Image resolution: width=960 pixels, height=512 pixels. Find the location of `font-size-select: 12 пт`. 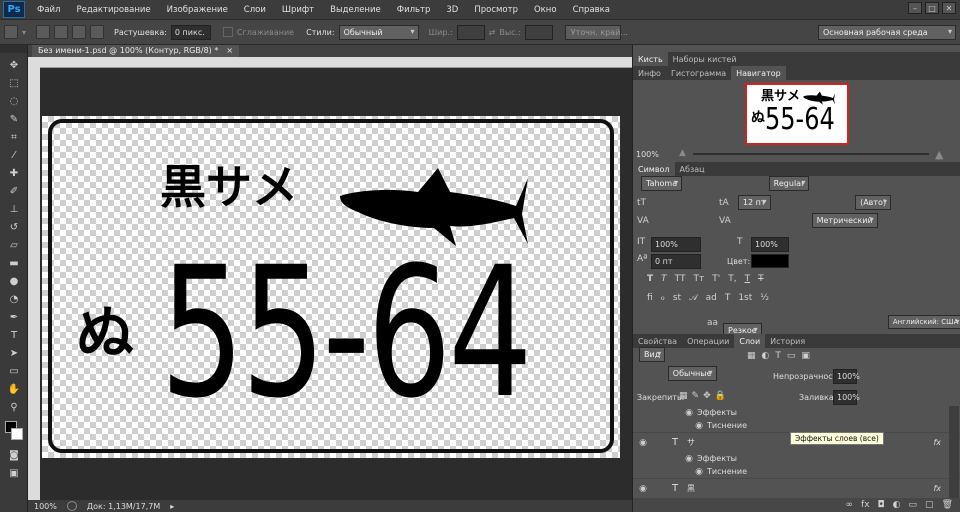

font-size-select: 12 пт is located at coordinates (754, 202).